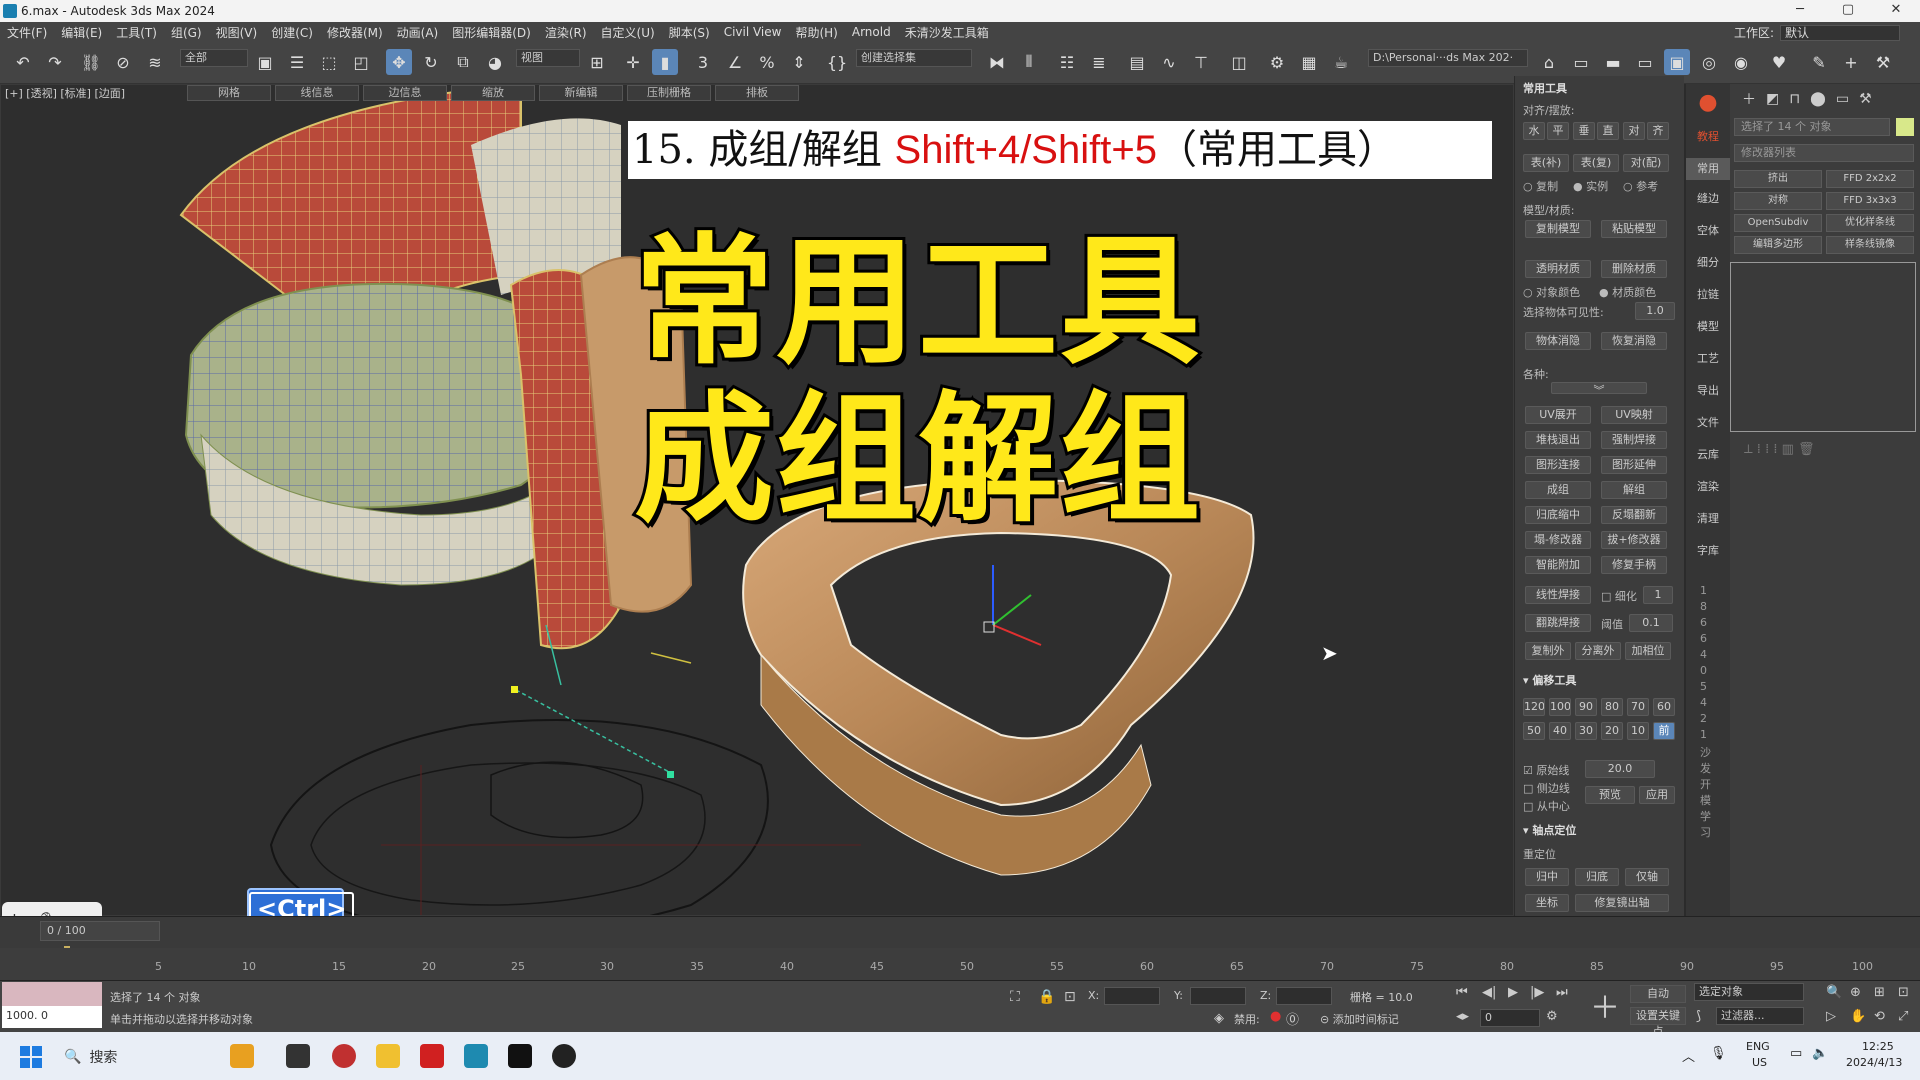 The width and height of the screenshot is (1920, 1080). I want to click on ribbon-mesh: 网格, so click(229, 93).